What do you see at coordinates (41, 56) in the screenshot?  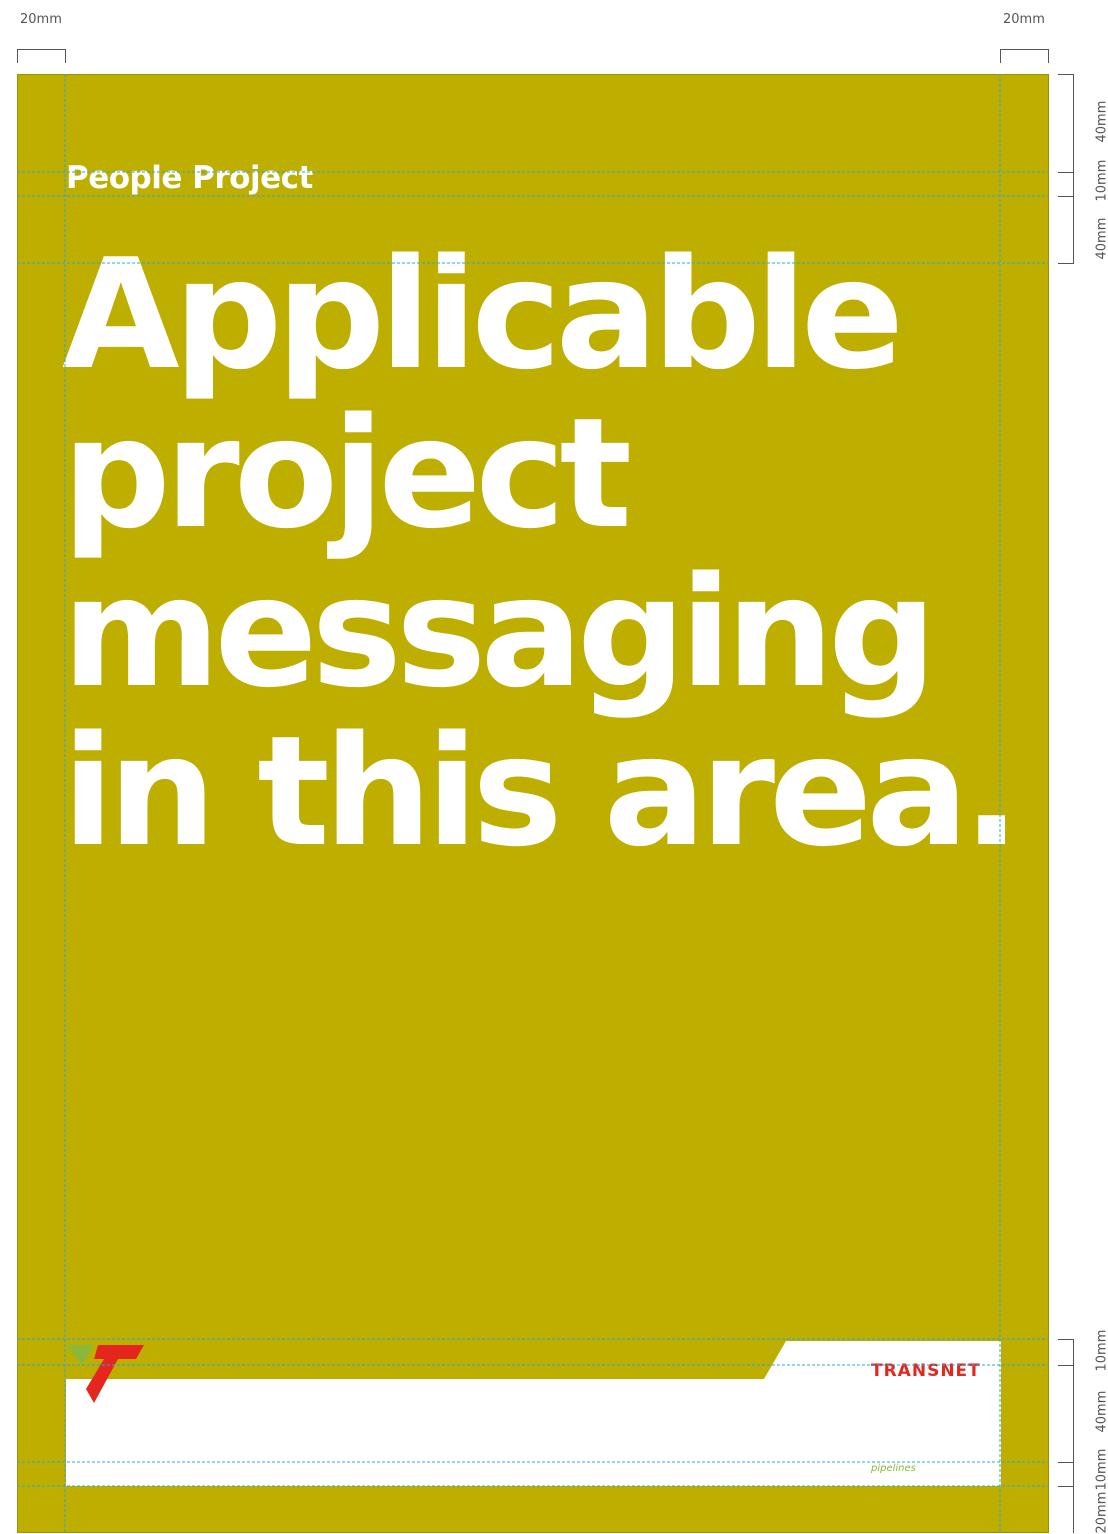 I see `dimension-bracket-top-left` at bounding box center [41, 56].